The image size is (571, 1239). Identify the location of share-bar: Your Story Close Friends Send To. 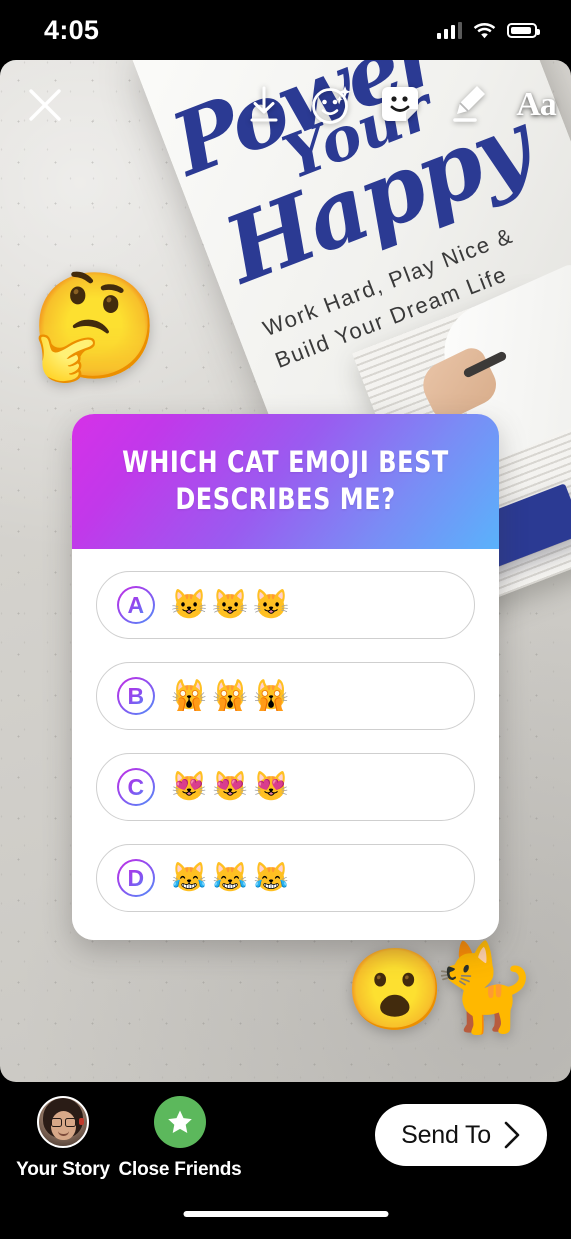
(285, 1160).